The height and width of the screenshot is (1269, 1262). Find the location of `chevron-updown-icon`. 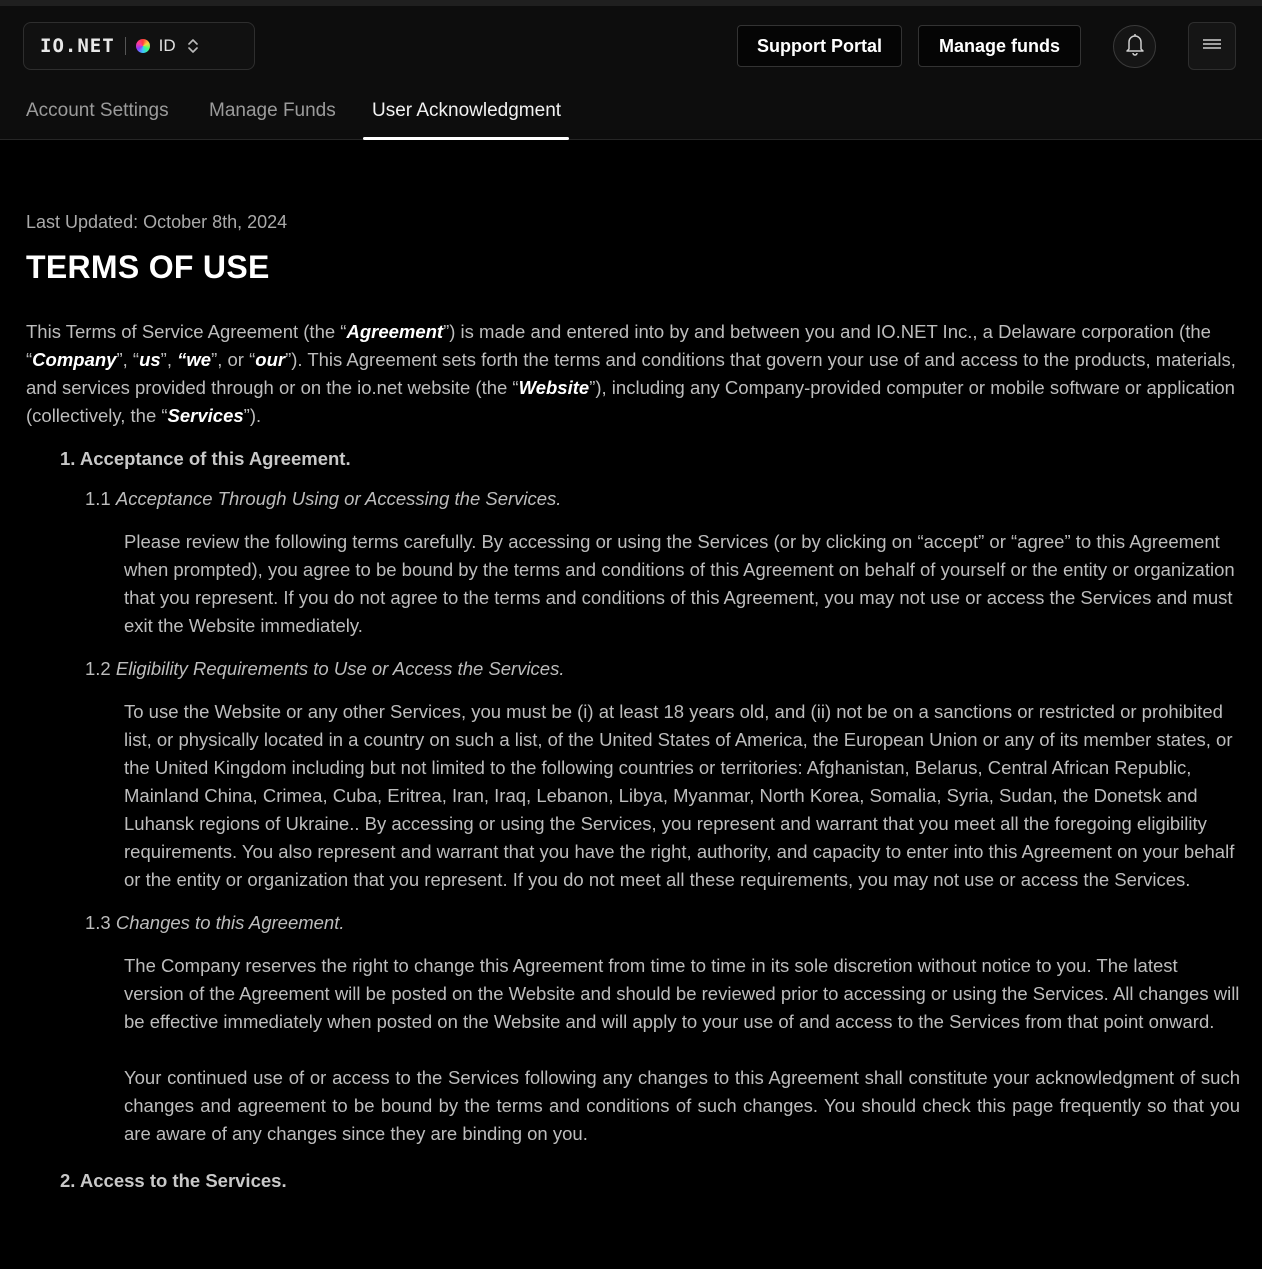

chevron-updown-icon is located at coordinates (192, 46).